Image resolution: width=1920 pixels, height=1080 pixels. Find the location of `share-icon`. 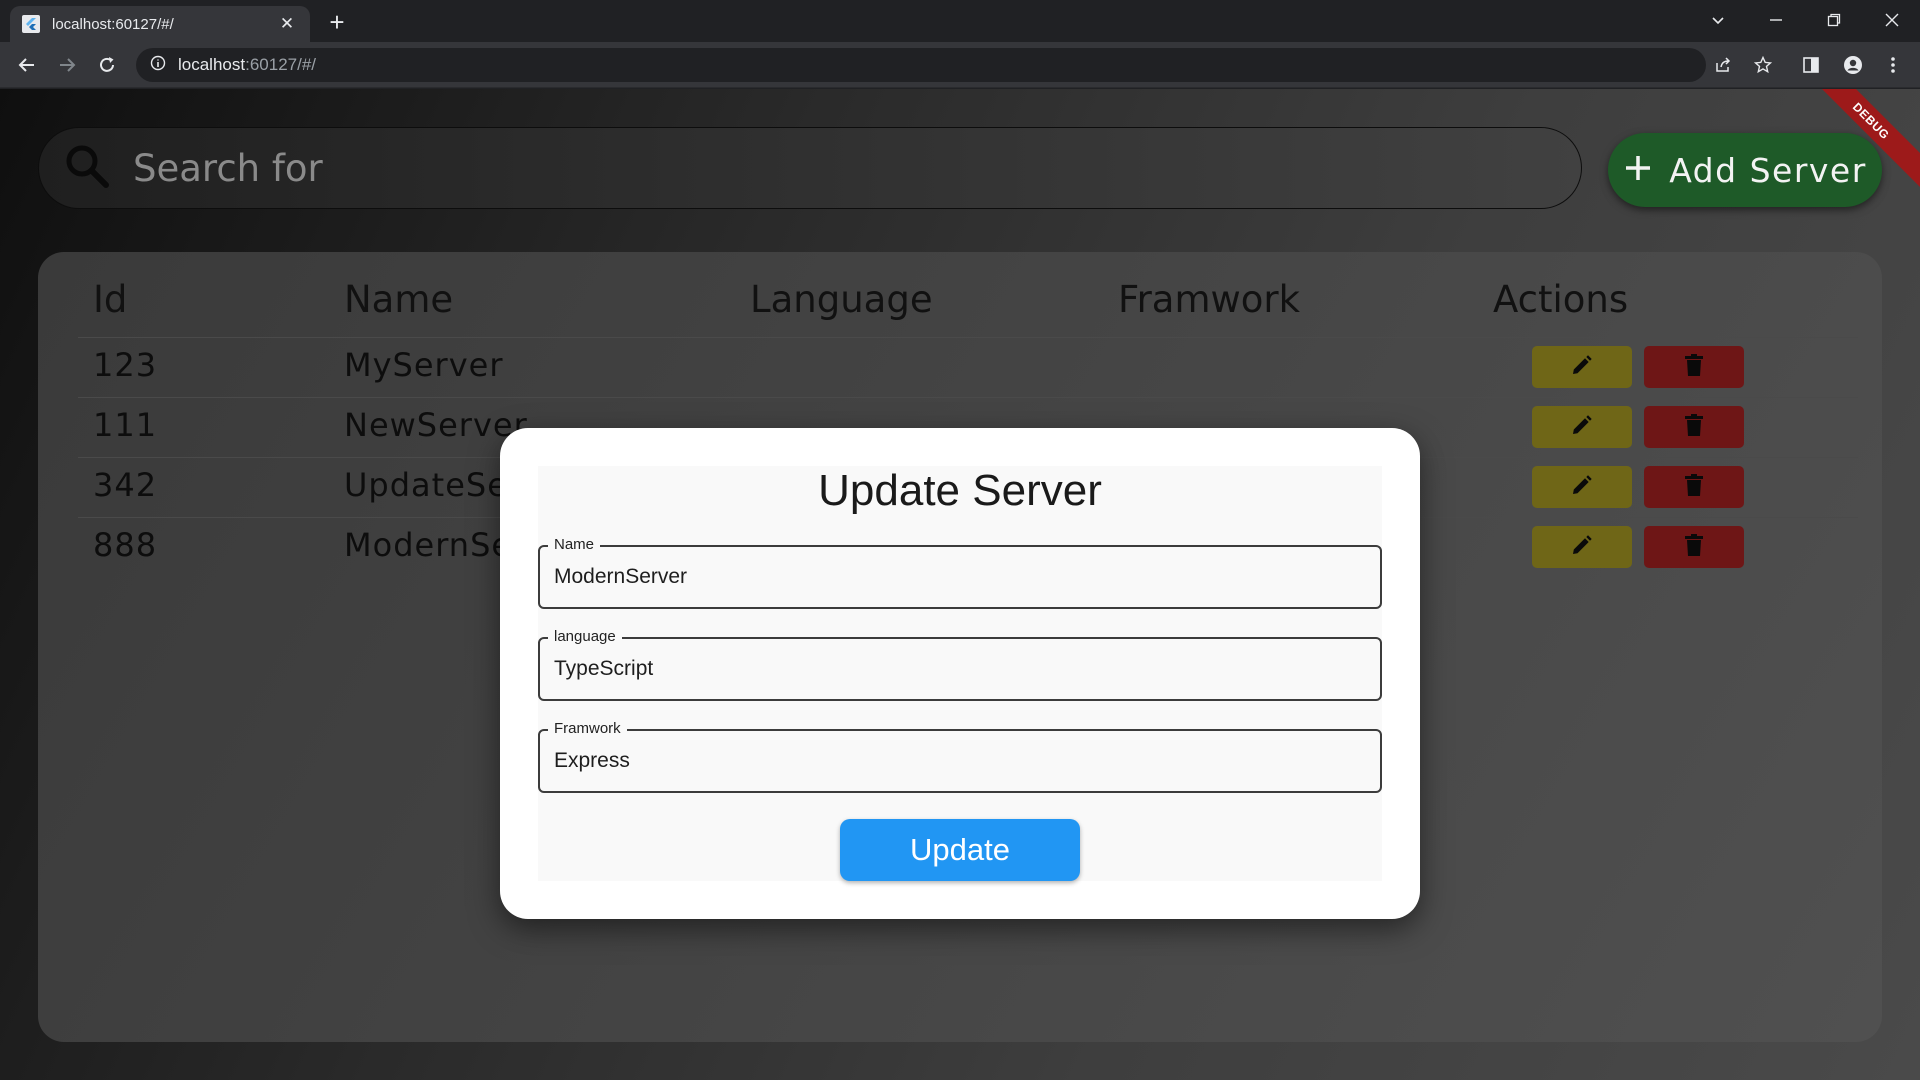

share-icon is located at coordinates (1723, 65).